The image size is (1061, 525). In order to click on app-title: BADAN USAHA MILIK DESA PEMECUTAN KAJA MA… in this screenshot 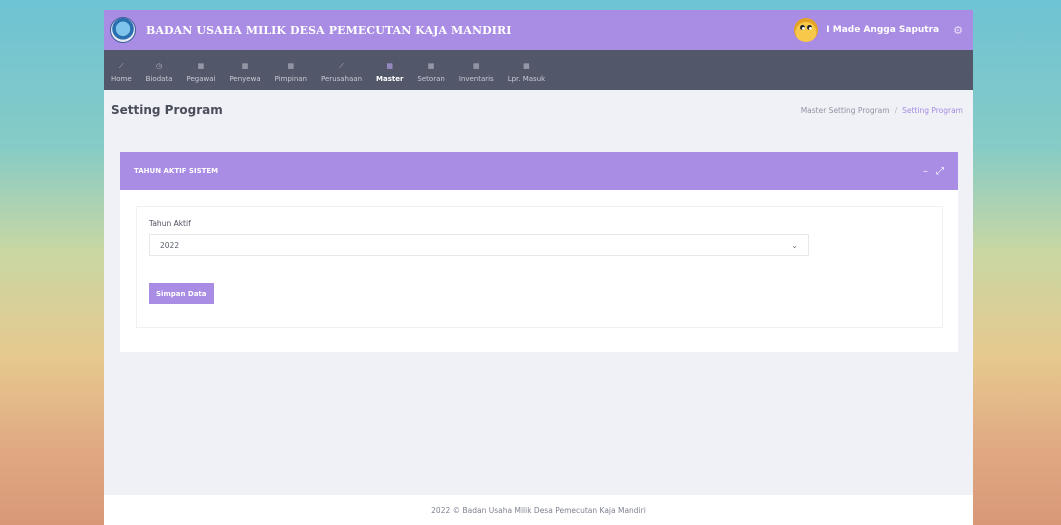, I will do `click(329, 30)`.